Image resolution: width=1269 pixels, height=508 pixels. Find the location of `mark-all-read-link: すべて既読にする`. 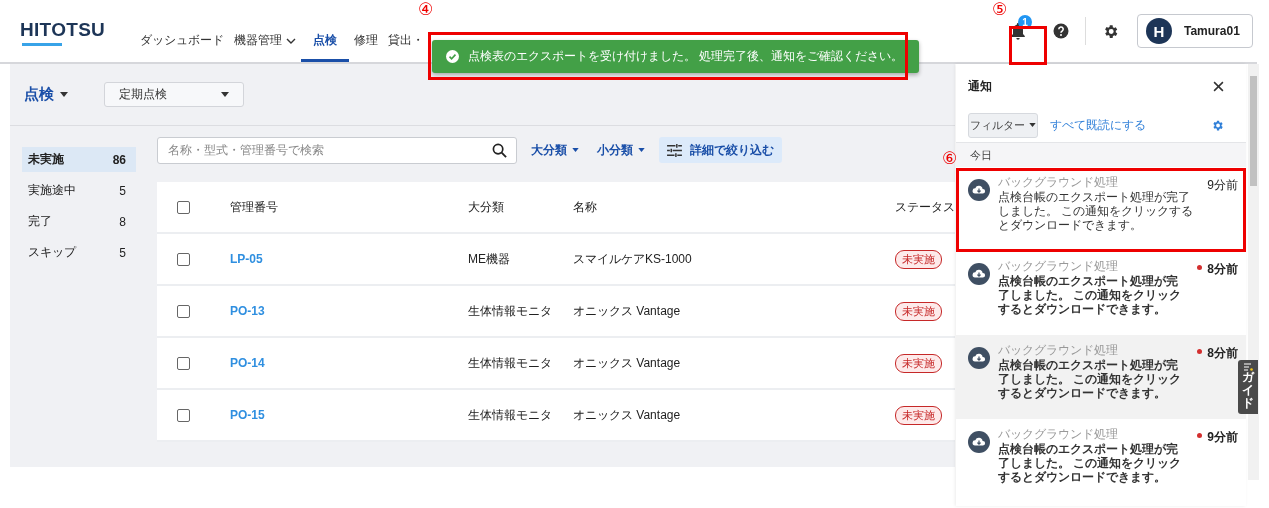

mark-all-read-link: すべて既読にする is located at coordinates (1124, 125).